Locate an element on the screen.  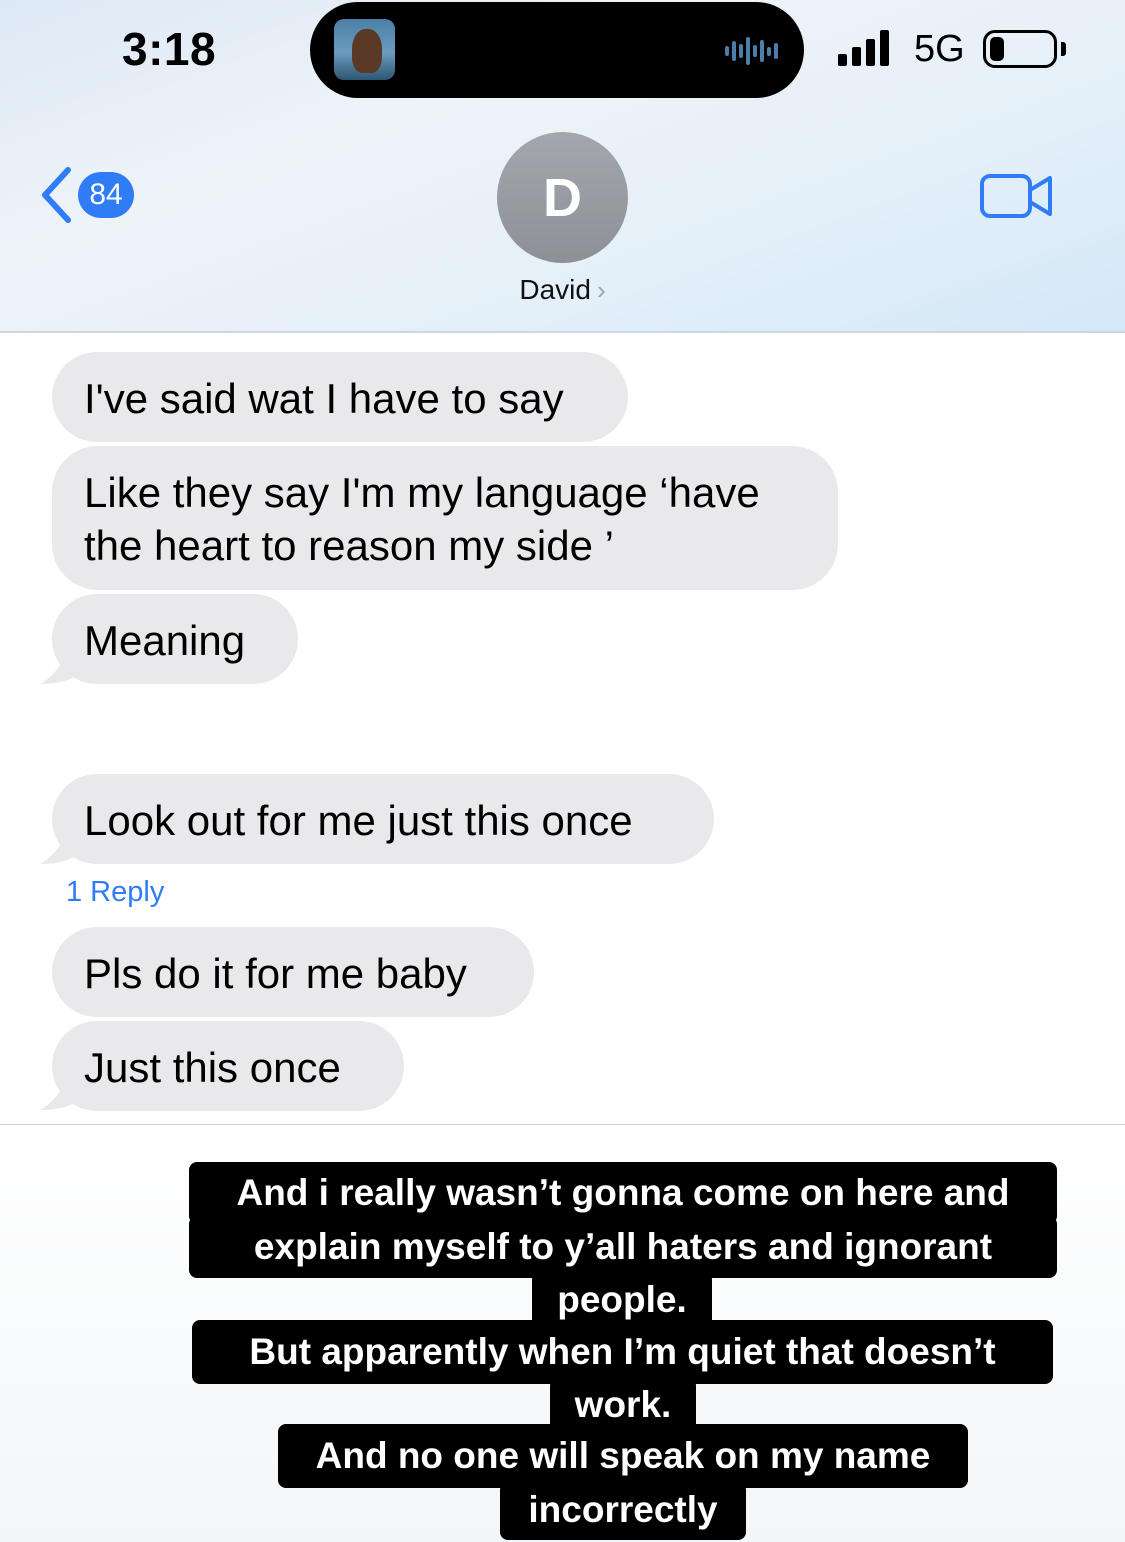
message-bubble: Look out for me just this once is located at coordinates (383, 819).